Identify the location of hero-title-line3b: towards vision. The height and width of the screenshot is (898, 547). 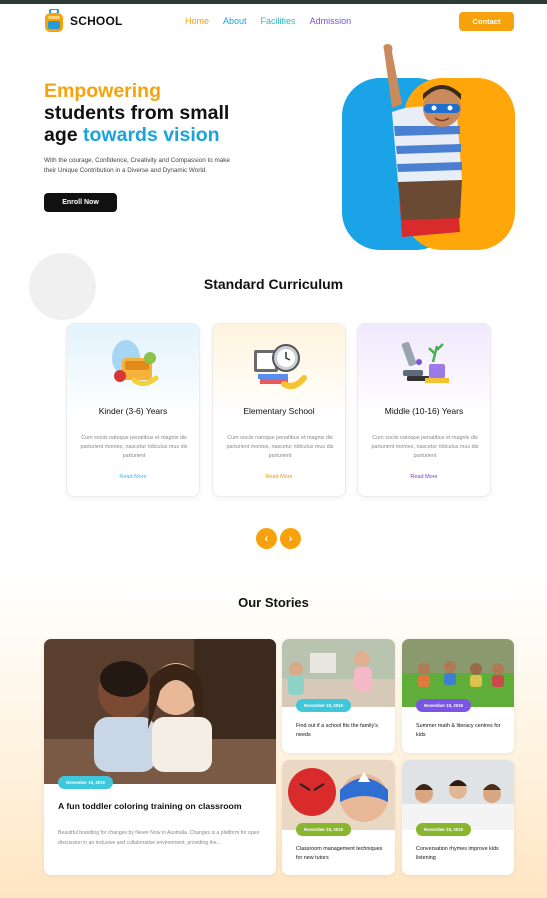
(151, 135).